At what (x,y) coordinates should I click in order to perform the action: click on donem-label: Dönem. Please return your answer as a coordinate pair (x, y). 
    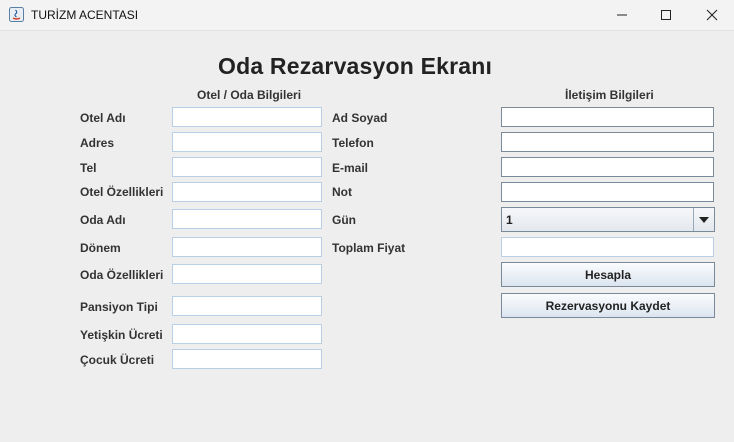
    Looking at the image, I should click on (100, 248).